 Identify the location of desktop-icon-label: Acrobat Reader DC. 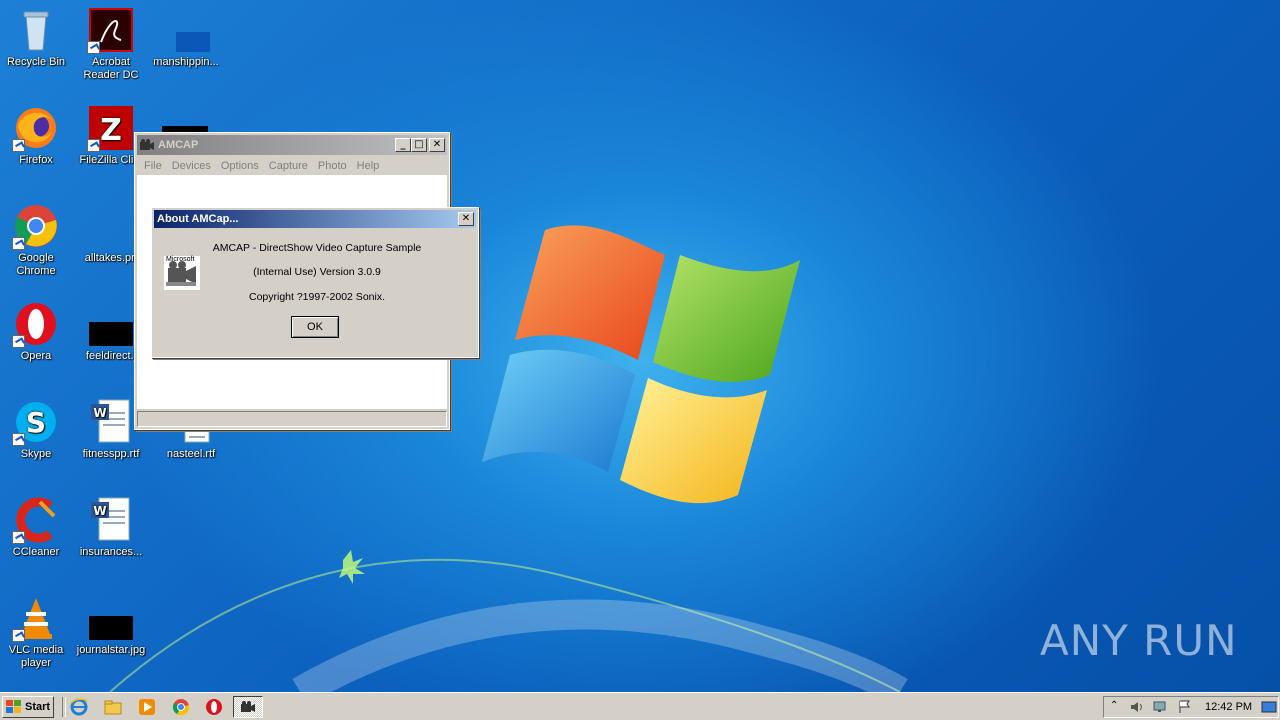
(111, 68).